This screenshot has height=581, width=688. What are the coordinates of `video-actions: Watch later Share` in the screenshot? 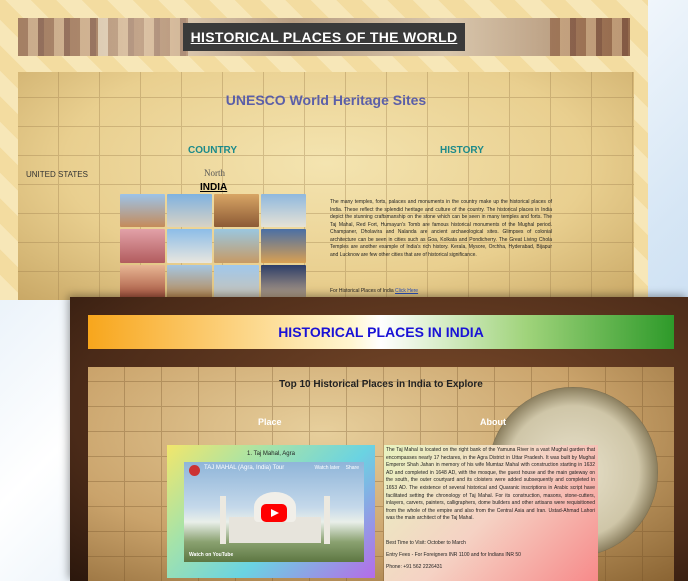 It's located at (337, 468).